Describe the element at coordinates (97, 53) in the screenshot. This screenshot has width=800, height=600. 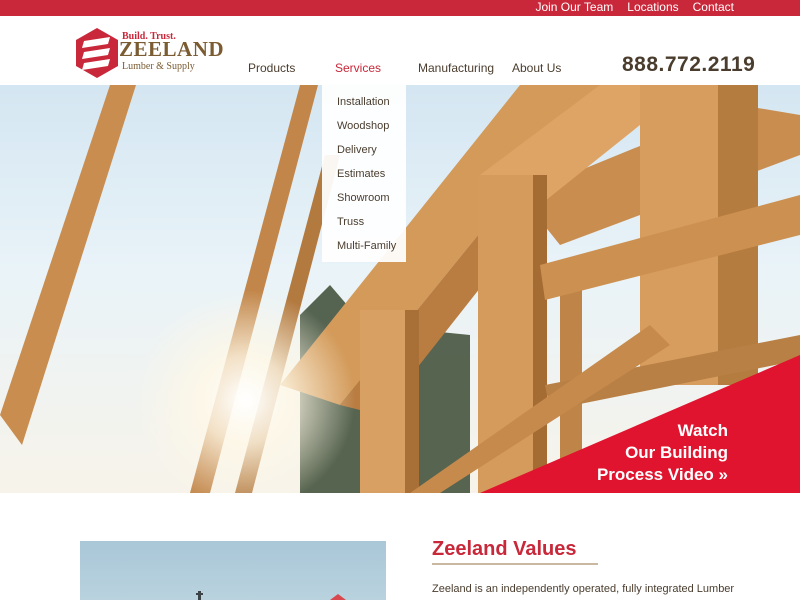
I see `logo-hexagon-icon` at that location.